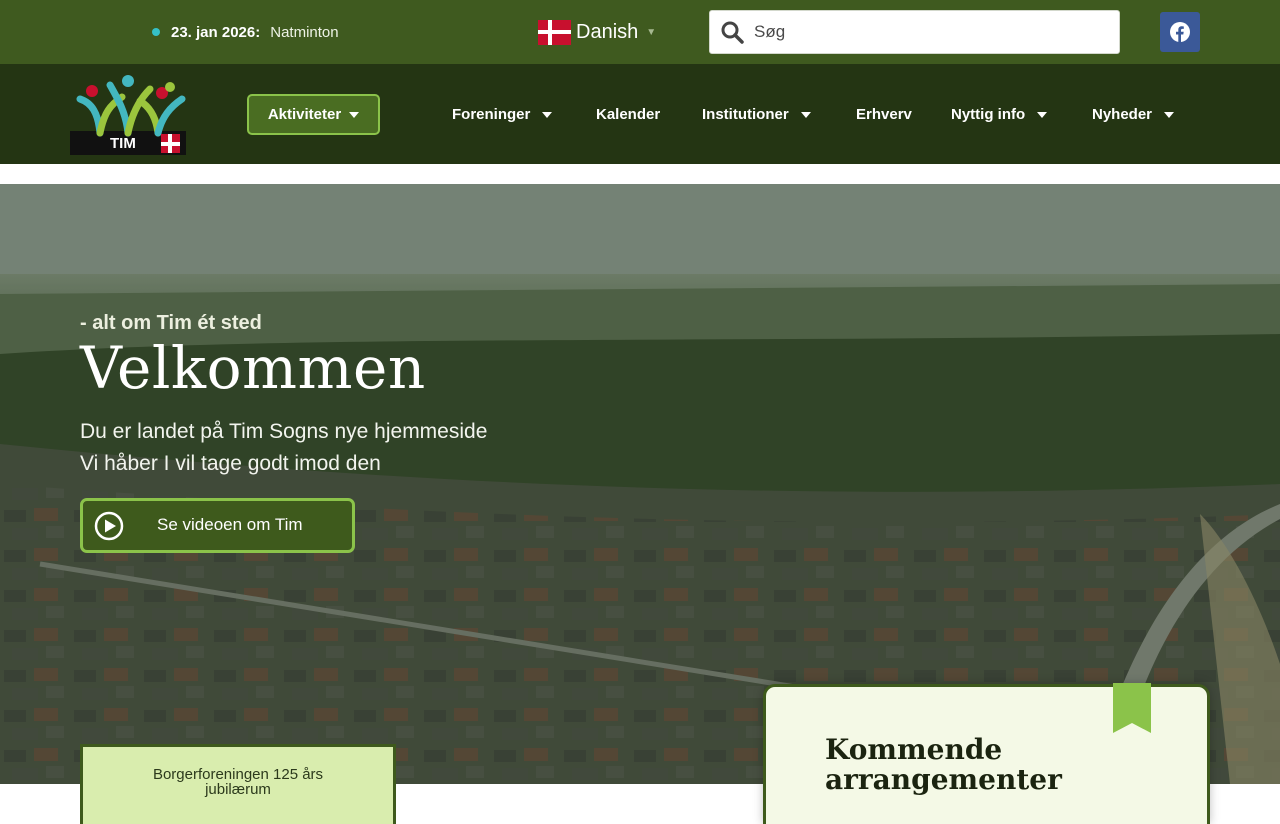 This screenshot has width=1280, height=824. Describe the element at coordinates (554, 32) in the screenshot. I see `danish-flag-icon` at that location.